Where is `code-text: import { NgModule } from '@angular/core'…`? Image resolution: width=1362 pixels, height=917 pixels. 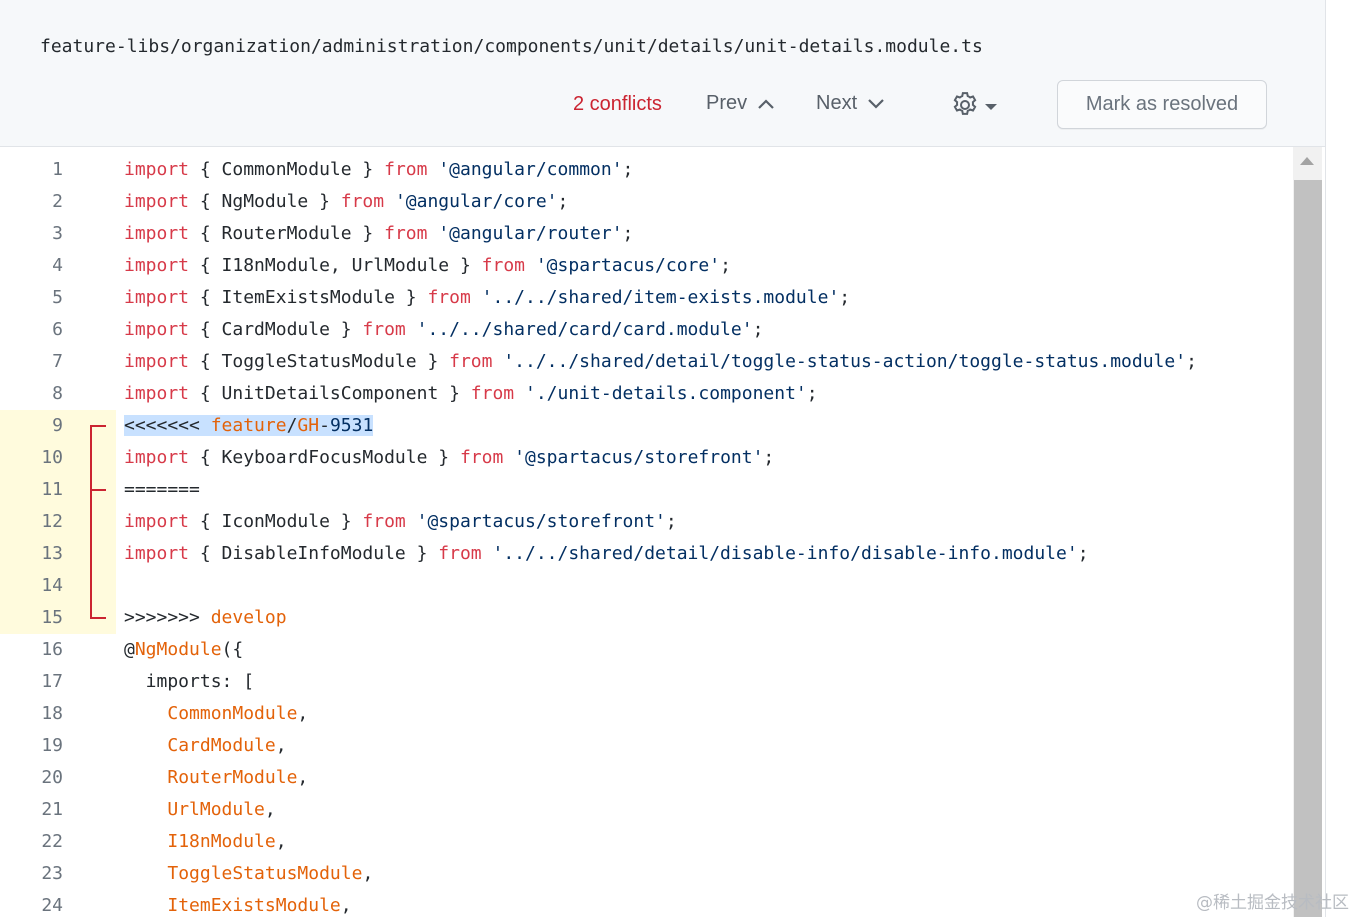
code-text: import { NgModule } from '@angular/core'… is located at coordinates (346, 202).